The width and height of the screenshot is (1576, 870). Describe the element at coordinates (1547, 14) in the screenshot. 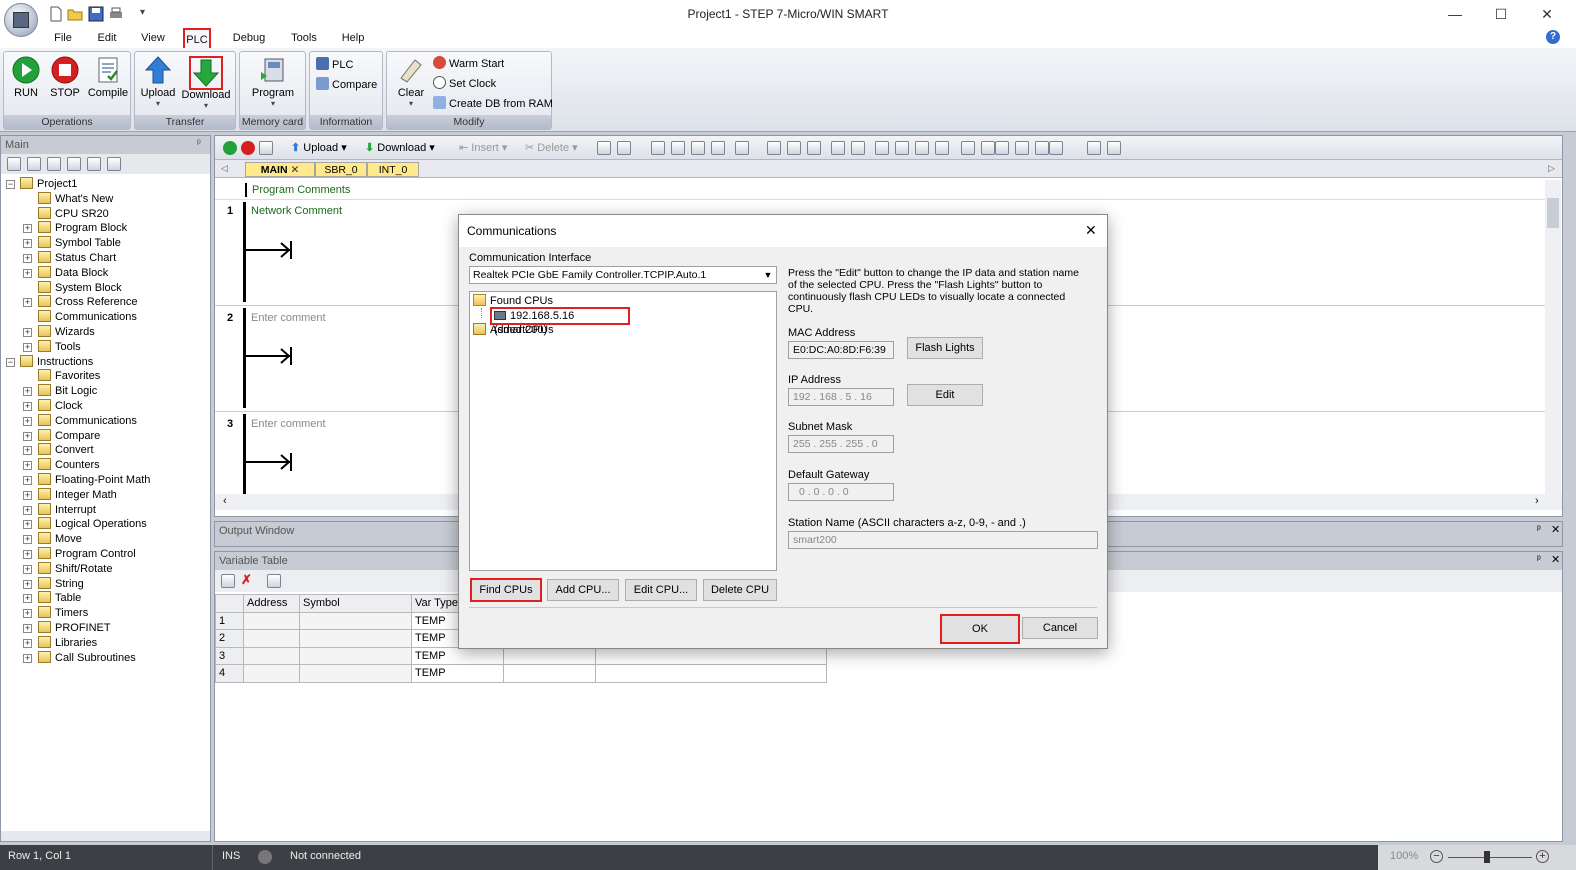

I see `close-icon: ✕` at that location.